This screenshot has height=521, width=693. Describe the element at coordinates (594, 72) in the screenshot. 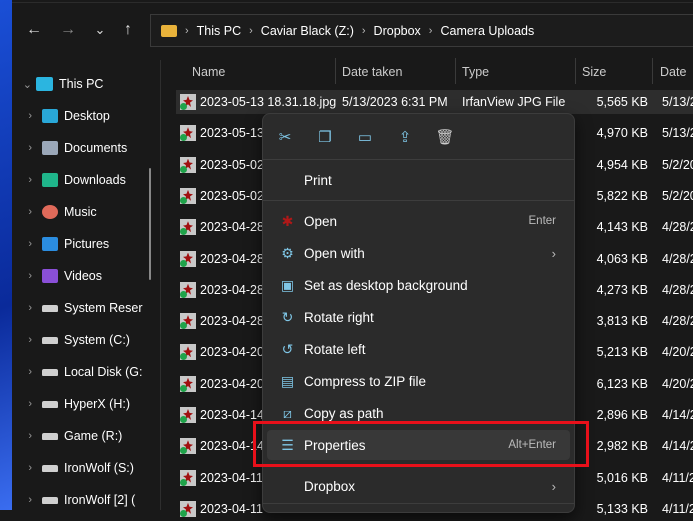

I see `column-header-size: Size` at that location.